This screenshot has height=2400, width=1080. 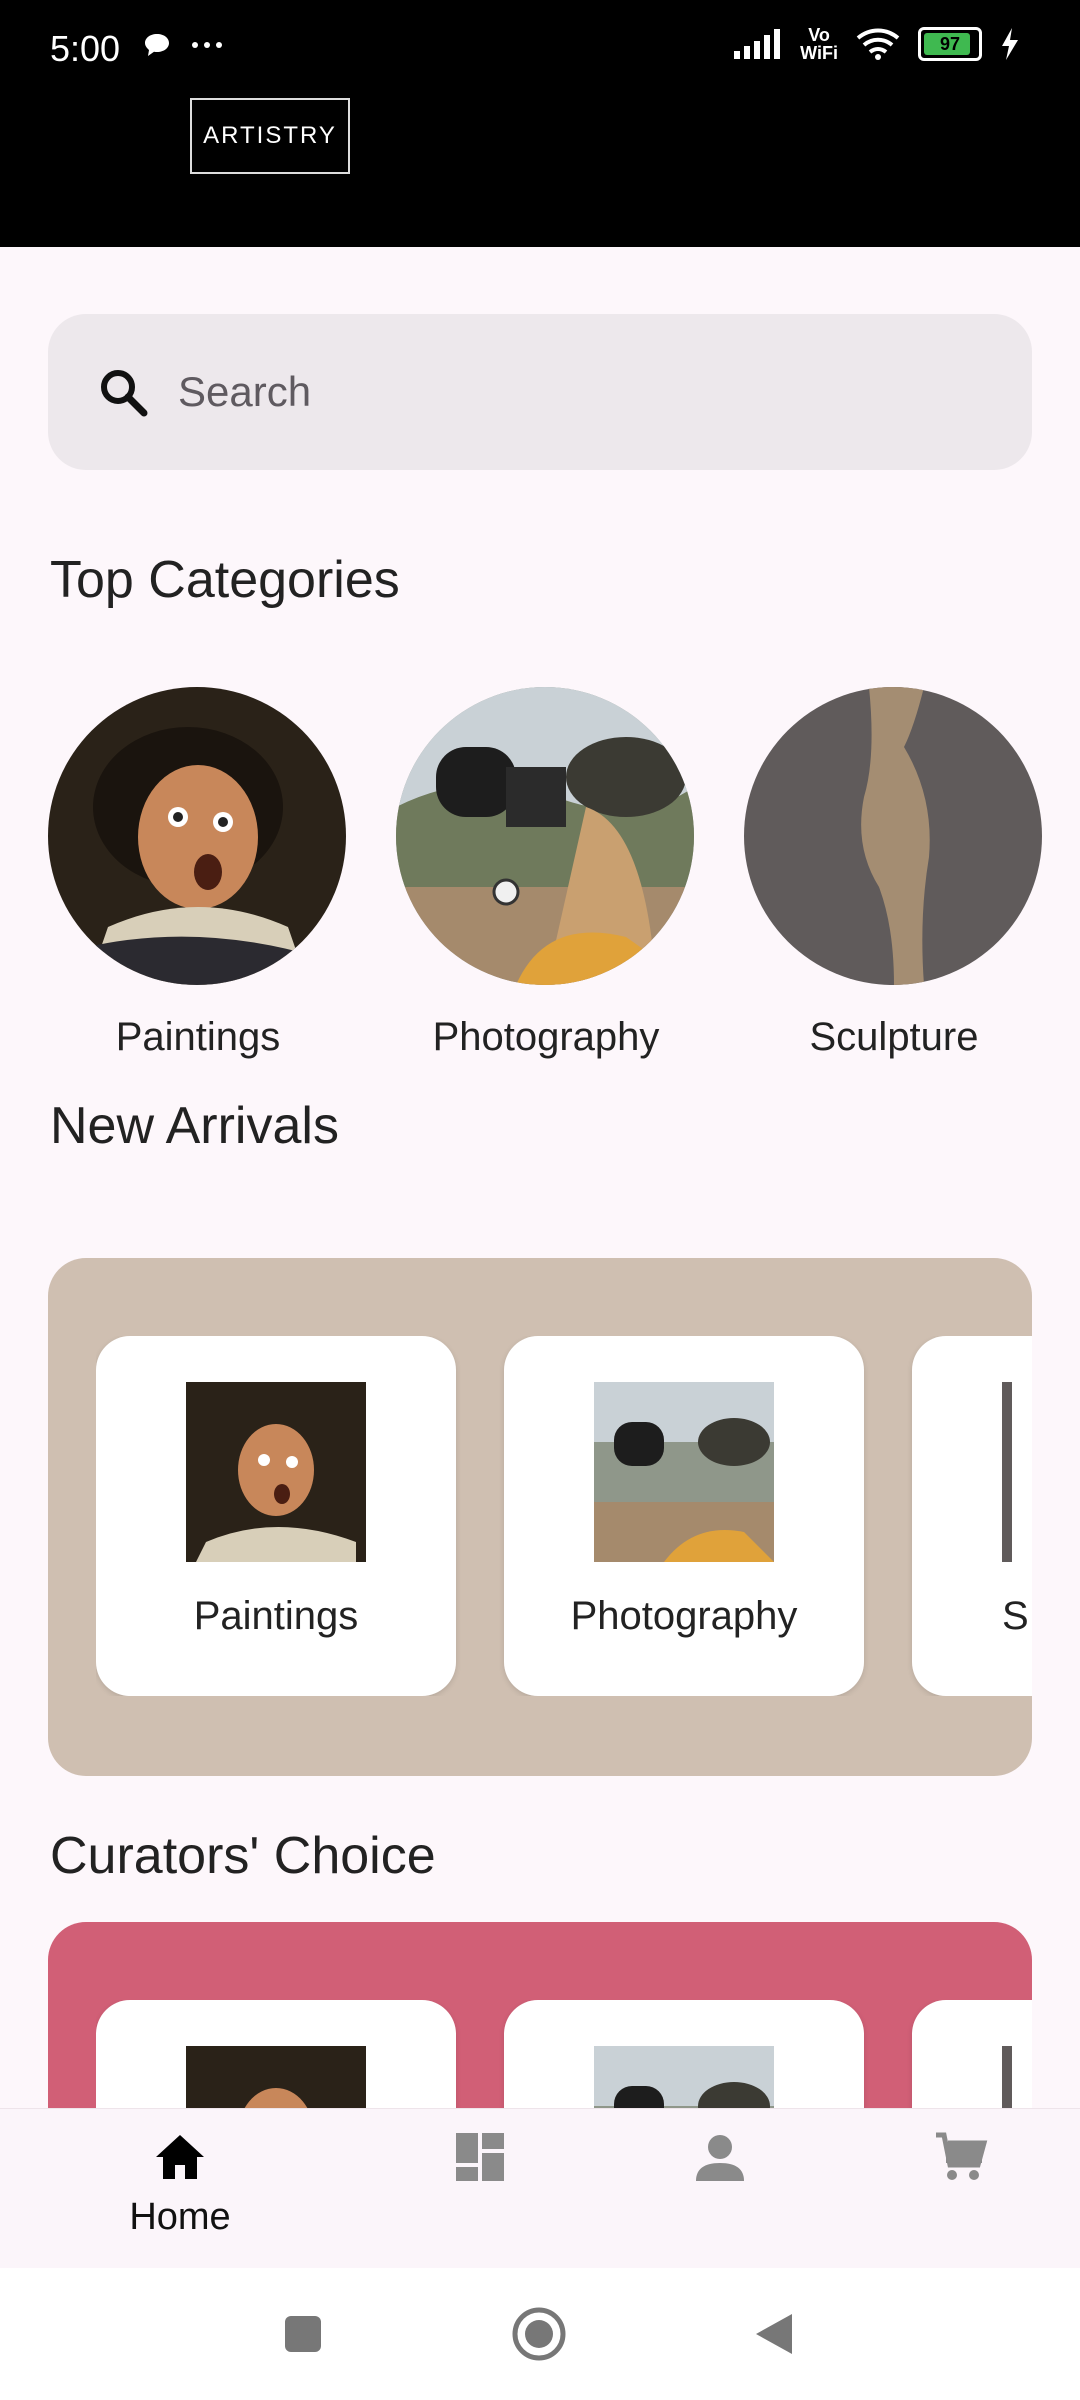 I want to click on top-categories-title: Top Categories, so click(x=225, y=580).